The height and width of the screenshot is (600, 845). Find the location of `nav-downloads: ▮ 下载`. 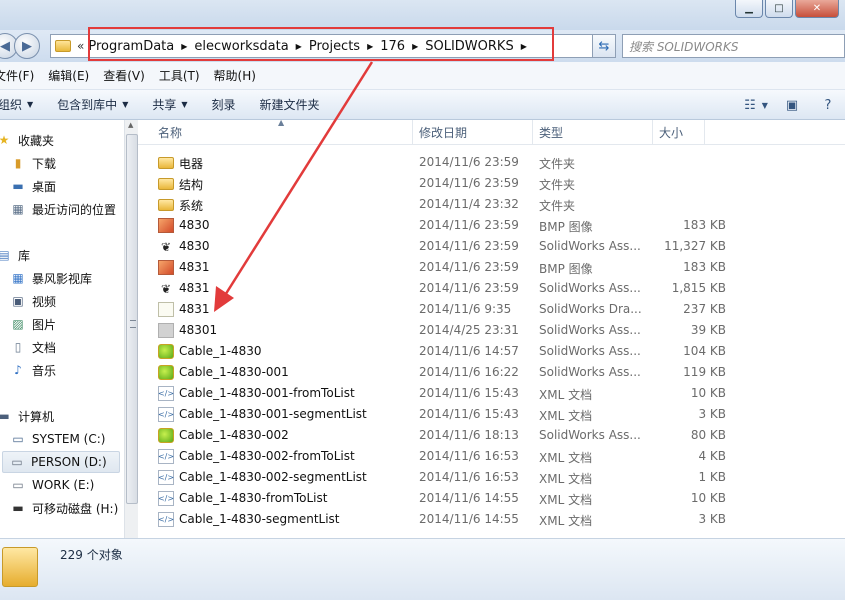

nav-downloads: ▮ 下载 is located at coordinates (33, 163).